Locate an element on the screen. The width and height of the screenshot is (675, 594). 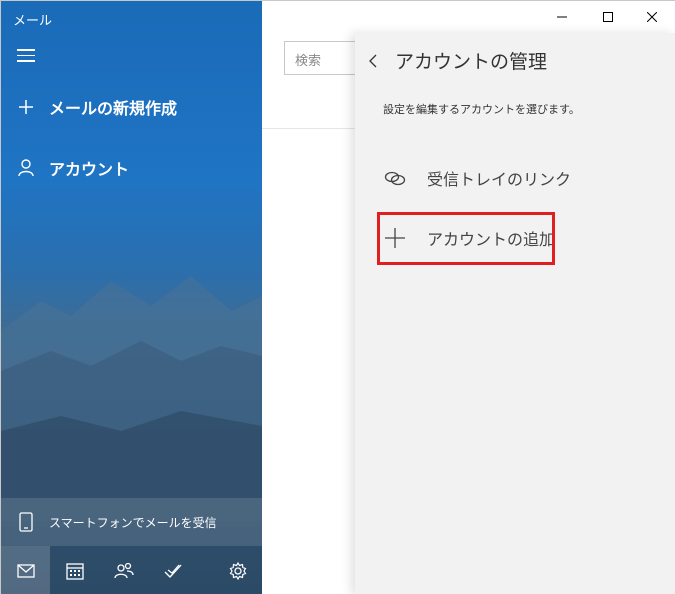
hamburger-menu-button is located at coordinates (26, 56).